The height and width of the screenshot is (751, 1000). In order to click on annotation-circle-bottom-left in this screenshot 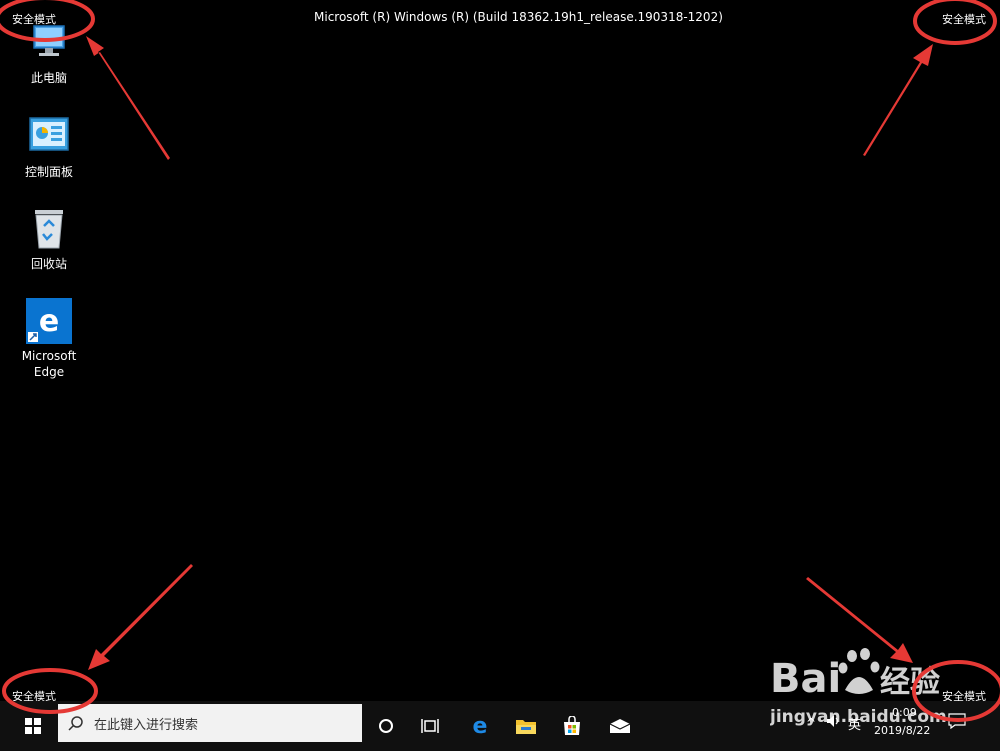, I will do `click(50, 691)`.